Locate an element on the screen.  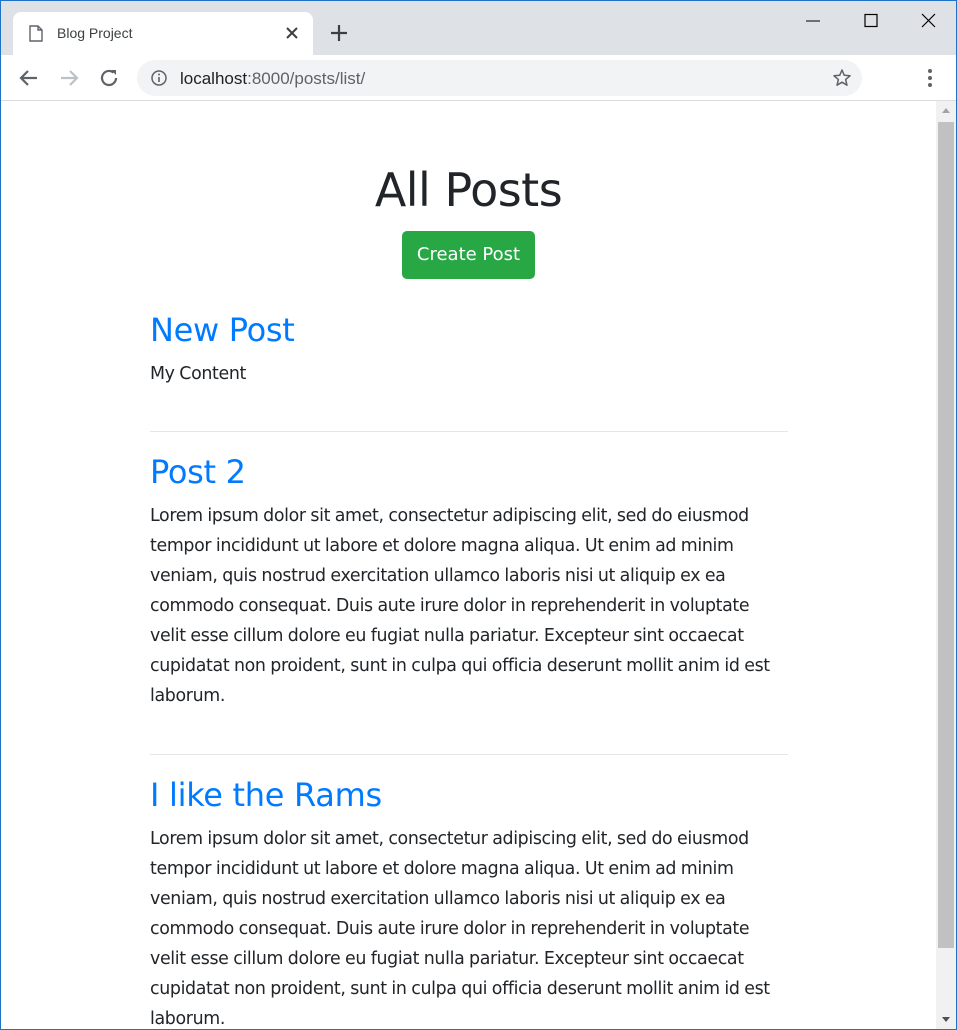
forward-arrow-icon is located at coordinates (69, 78).